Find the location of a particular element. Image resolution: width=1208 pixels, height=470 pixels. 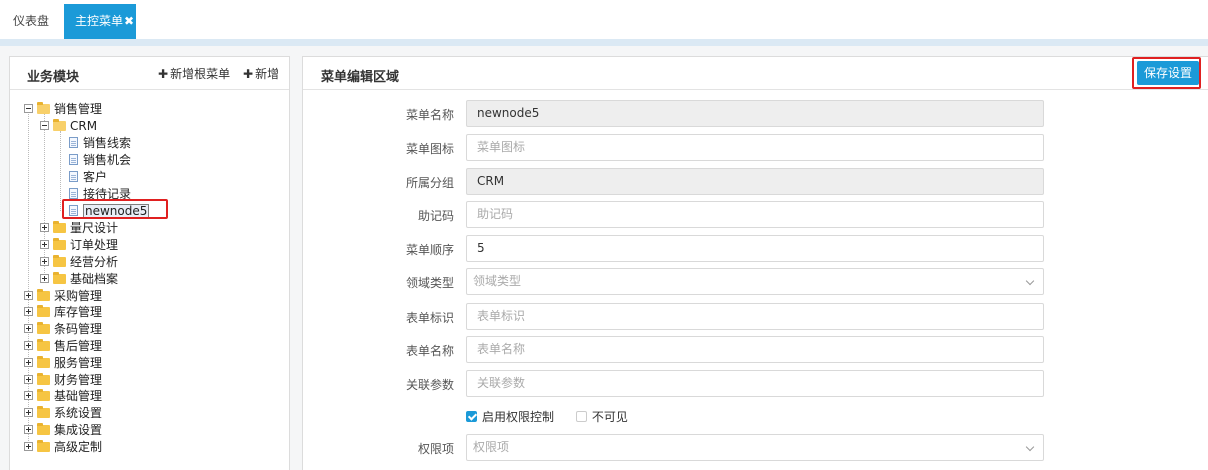

tree-node-label: 销售管理 is located at coordinates (78, 109).